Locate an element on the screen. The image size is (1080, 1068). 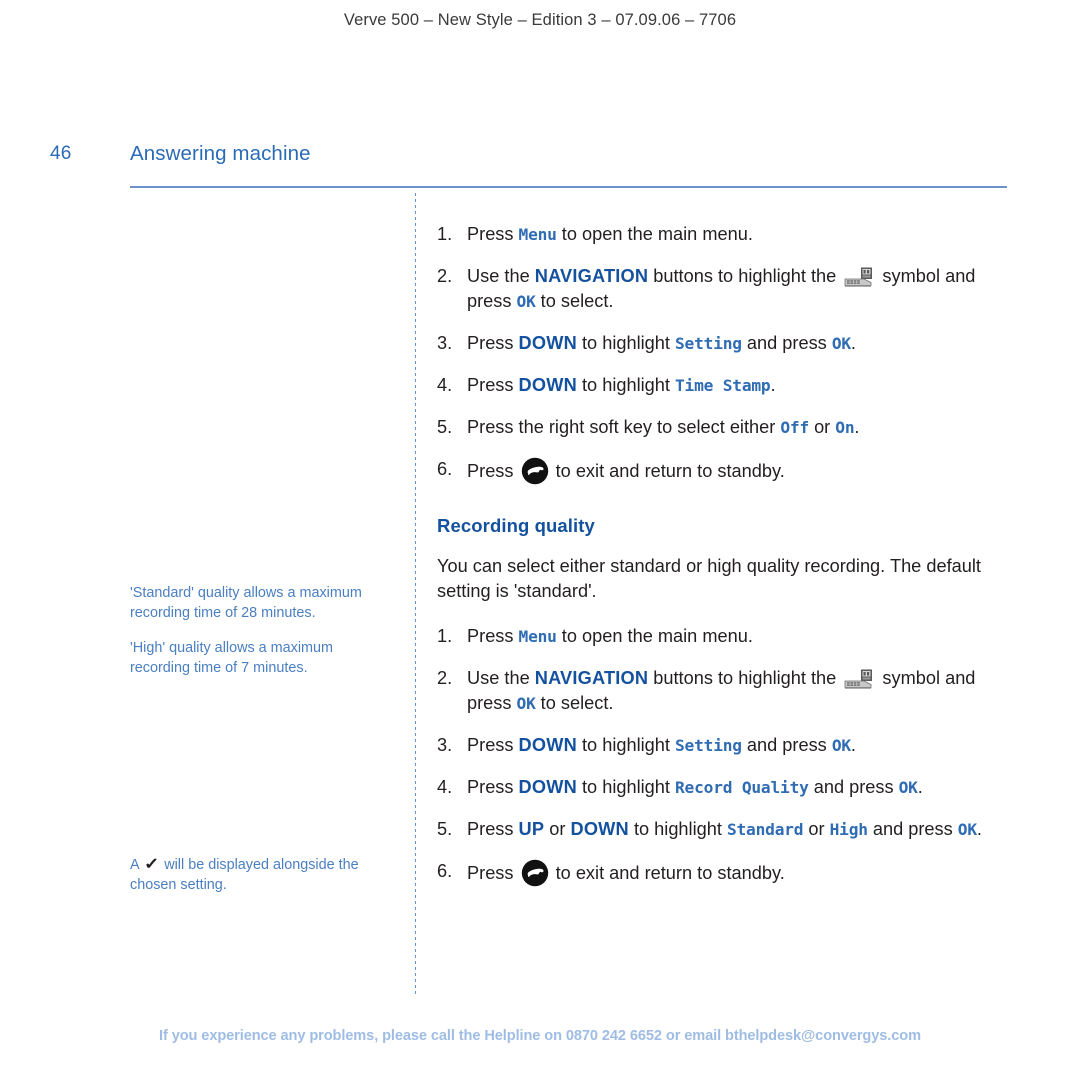
step-item: 4. Press DOWN to highlight Time Stamp. is located at coordinates (727, 385).